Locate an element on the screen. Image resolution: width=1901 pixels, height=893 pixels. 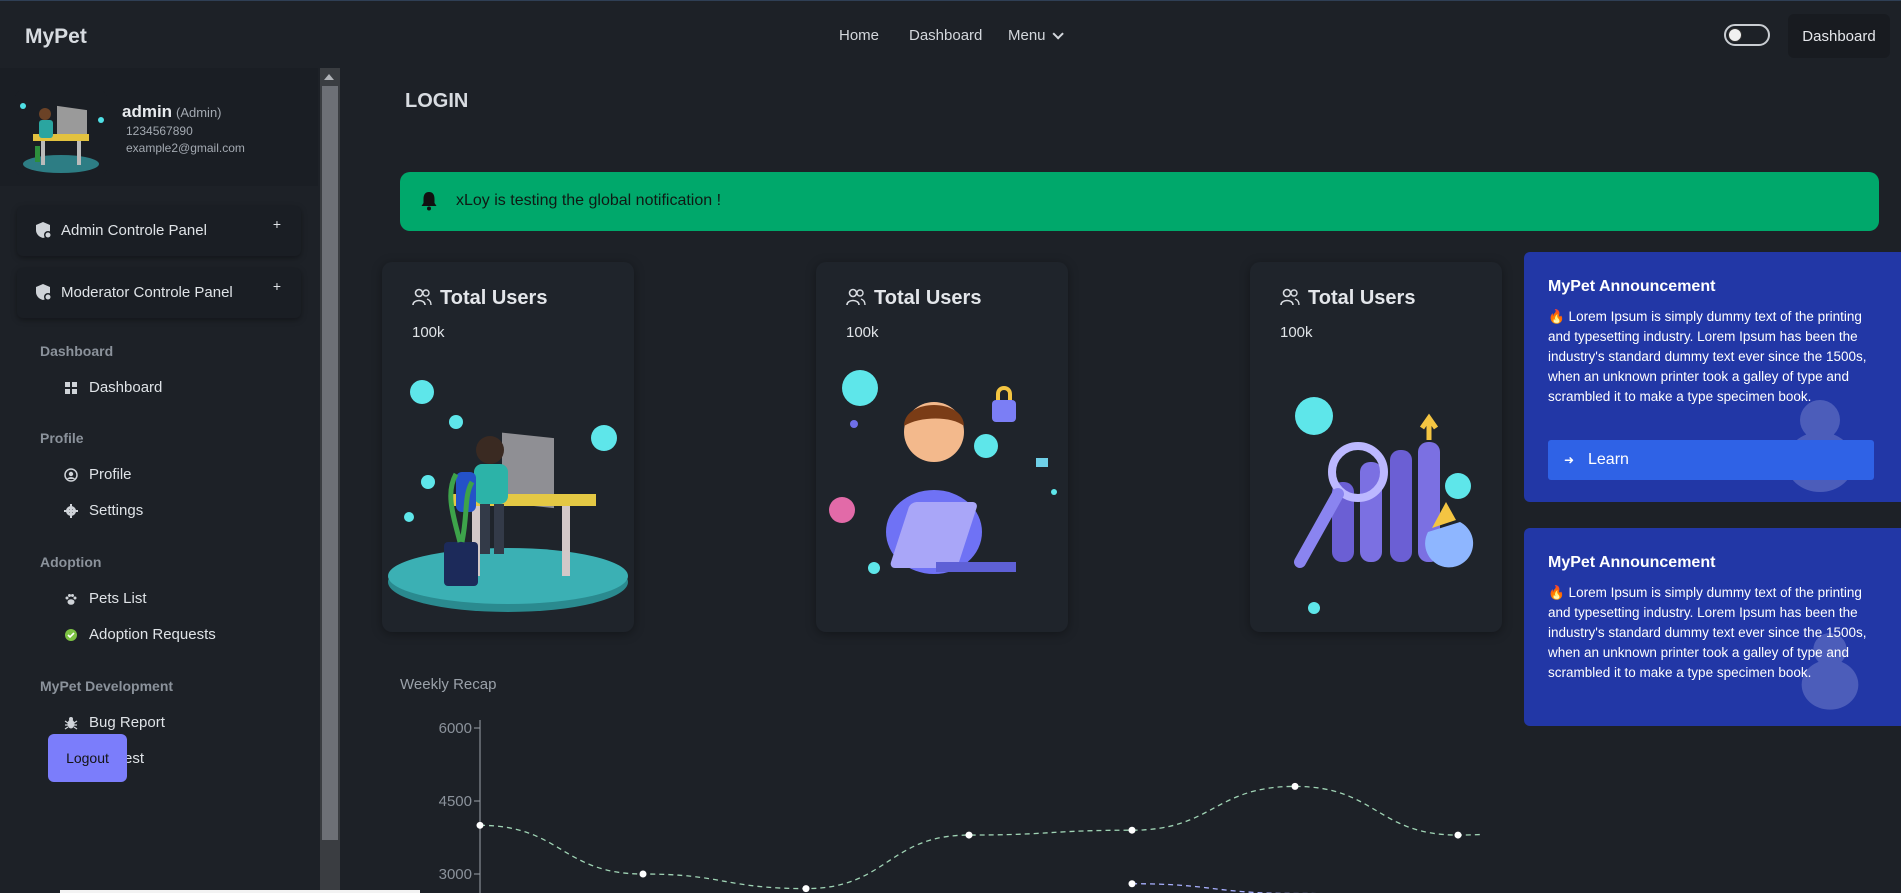
section-profile: Profile is located at coordinates (62, 438).